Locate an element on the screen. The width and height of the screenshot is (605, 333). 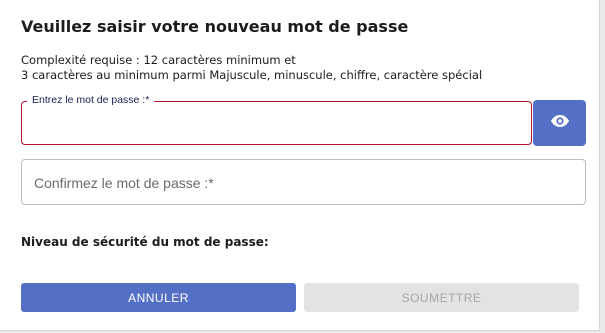
confirm-password-placeholder: Confirmez le mot de passe :* is located at coordinates (124, 183).